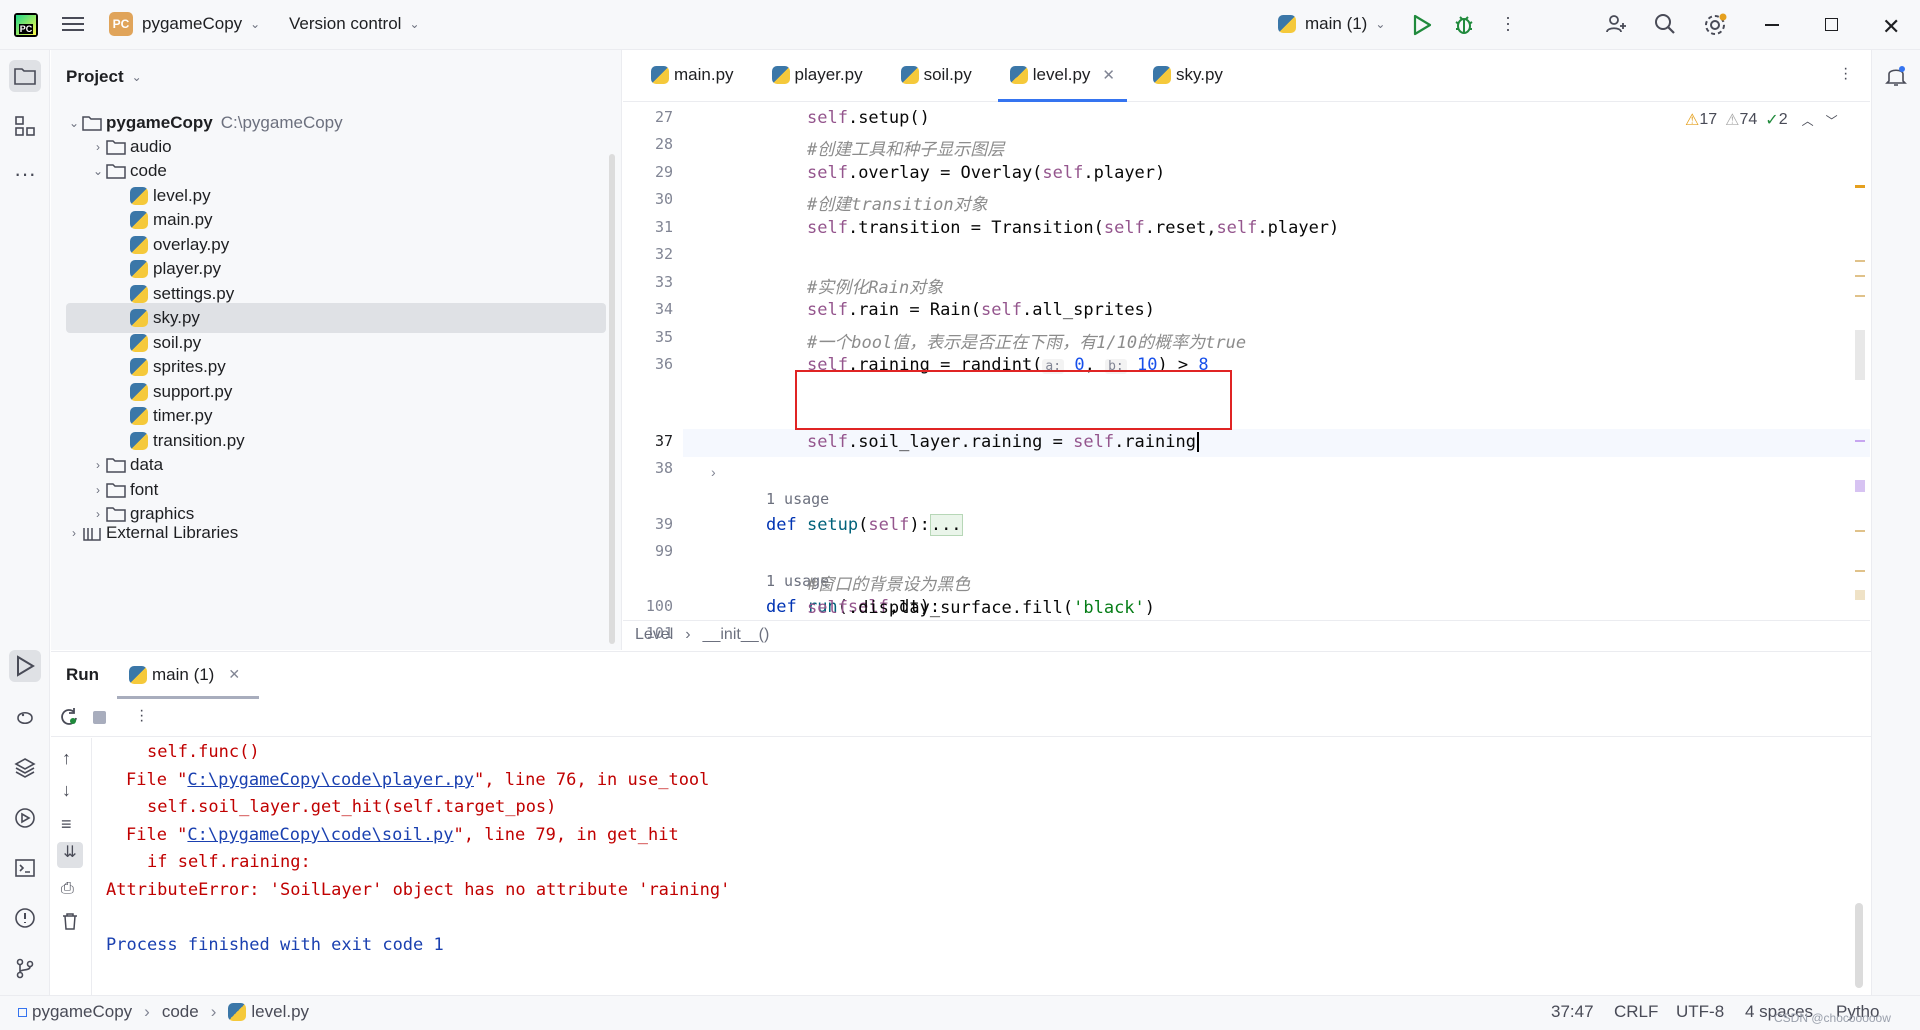 The height and width of the screenshot is (1030, 1920). Describe the element at coordinates (1859, 945) in the screenshot. I see `console-scrollbar` at that location.